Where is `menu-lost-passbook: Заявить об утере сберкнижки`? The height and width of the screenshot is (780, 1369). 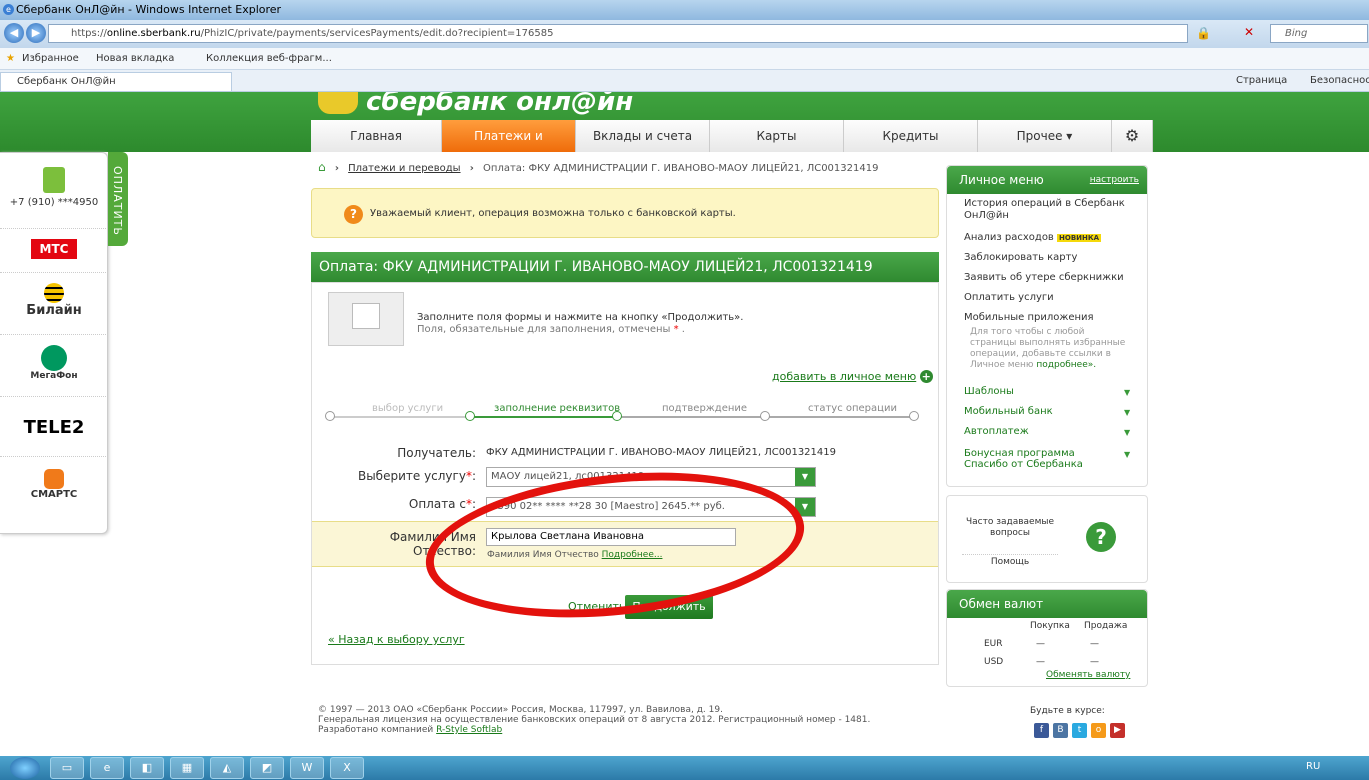 menu-lost-passbook: Заявить об утере сберкнижки is located at coordinates (1044, 277).